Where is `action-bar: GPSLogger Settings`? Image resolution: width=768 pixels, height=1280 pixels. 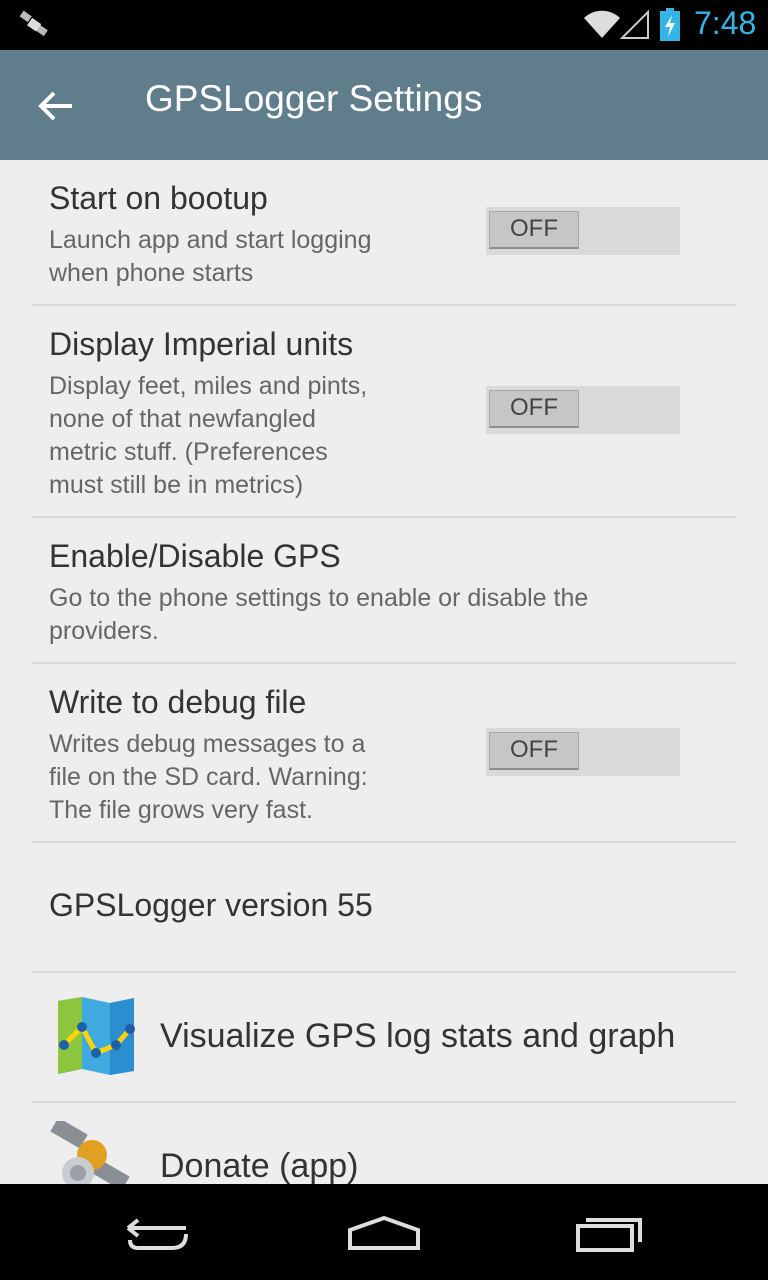
action-bar: GPSLogger Settings is located at coordinates (384, 105).